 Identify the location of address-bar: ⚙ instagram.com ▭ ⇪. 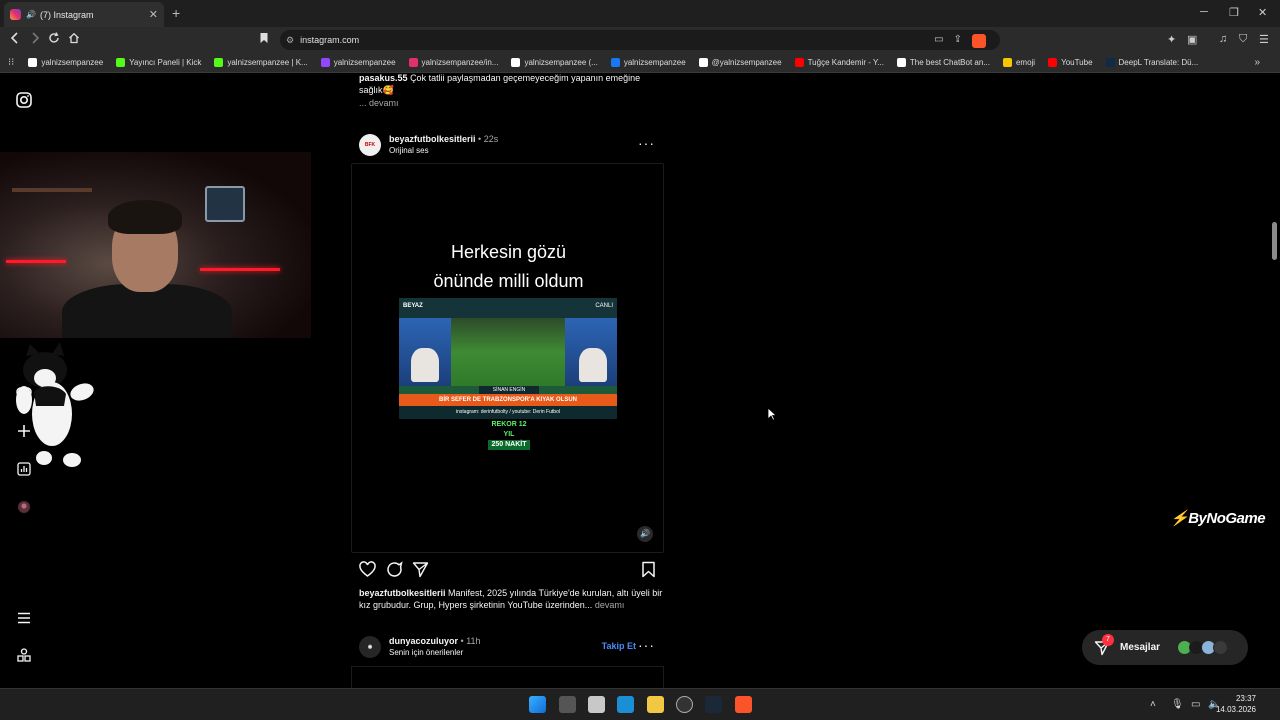
(640, 40).